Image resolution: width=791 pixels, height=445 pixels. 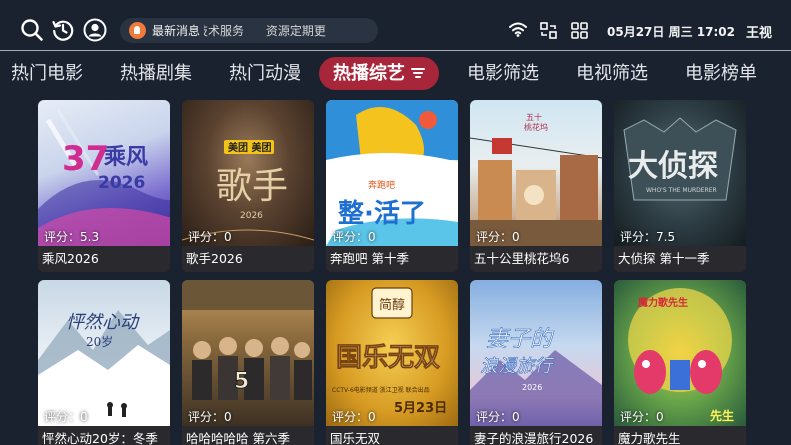 What do you see at coordinates (388, 358) in the screenshot?
I see `svg-text: 国乐无双` at bounding box center [388, 358].